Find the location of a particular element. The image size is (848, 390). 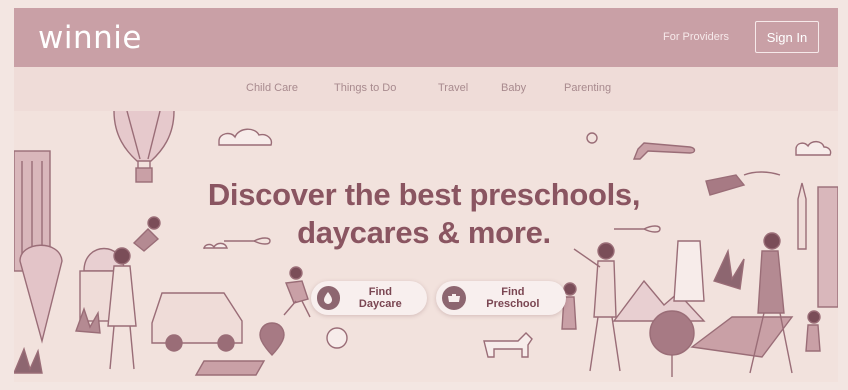

flying-rug-icon is located at coordinates (725, 185).